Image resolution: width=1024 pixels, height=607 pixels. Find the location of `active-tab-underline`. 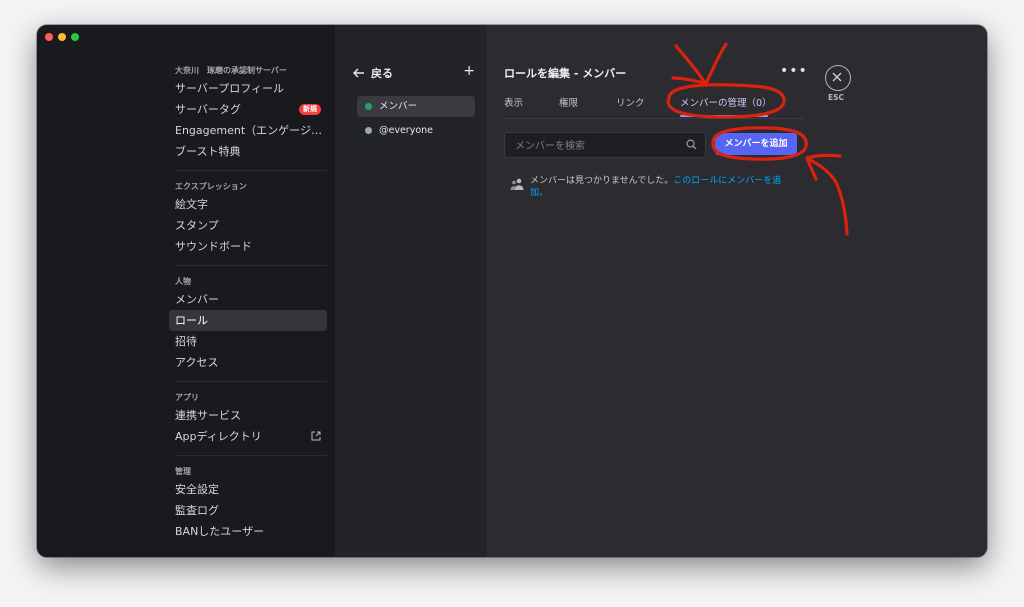

active-tab-underline is located at coordinates (724, 116).